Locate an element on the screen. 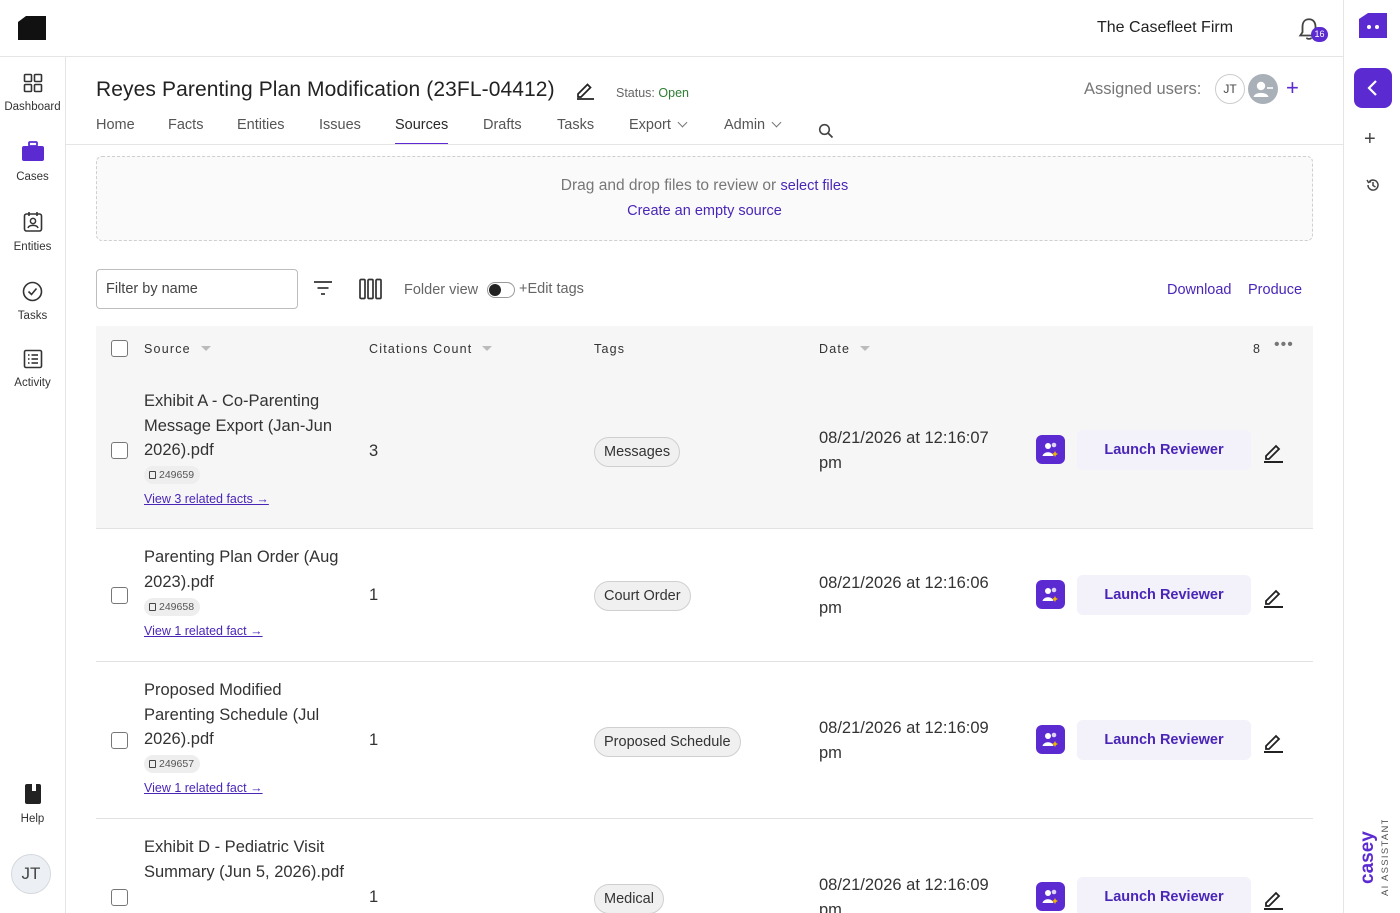  download-button: Download is located at coordinates (1199, 290).